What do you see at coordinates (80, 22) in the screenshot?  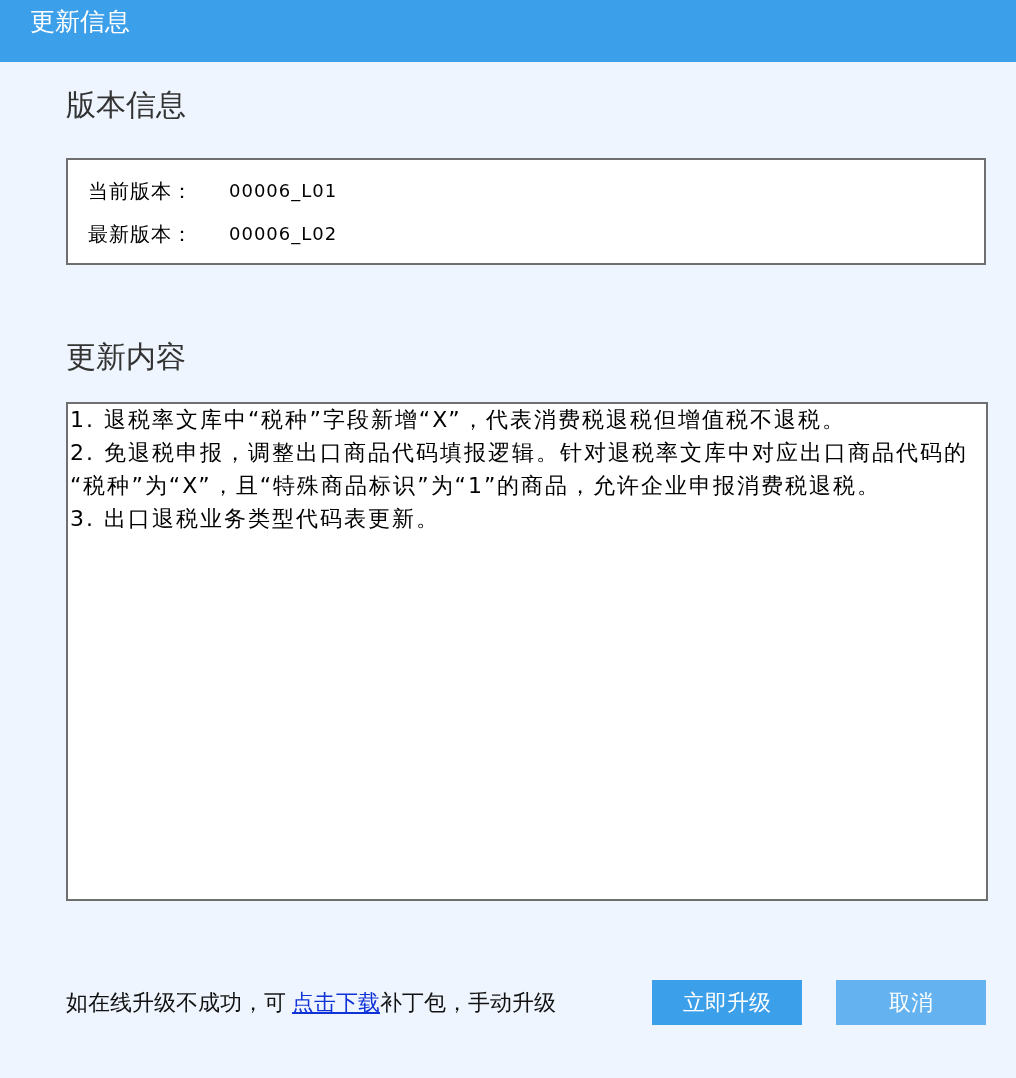 I see `window-title: 更新信息` at bounding box center [80, 22].